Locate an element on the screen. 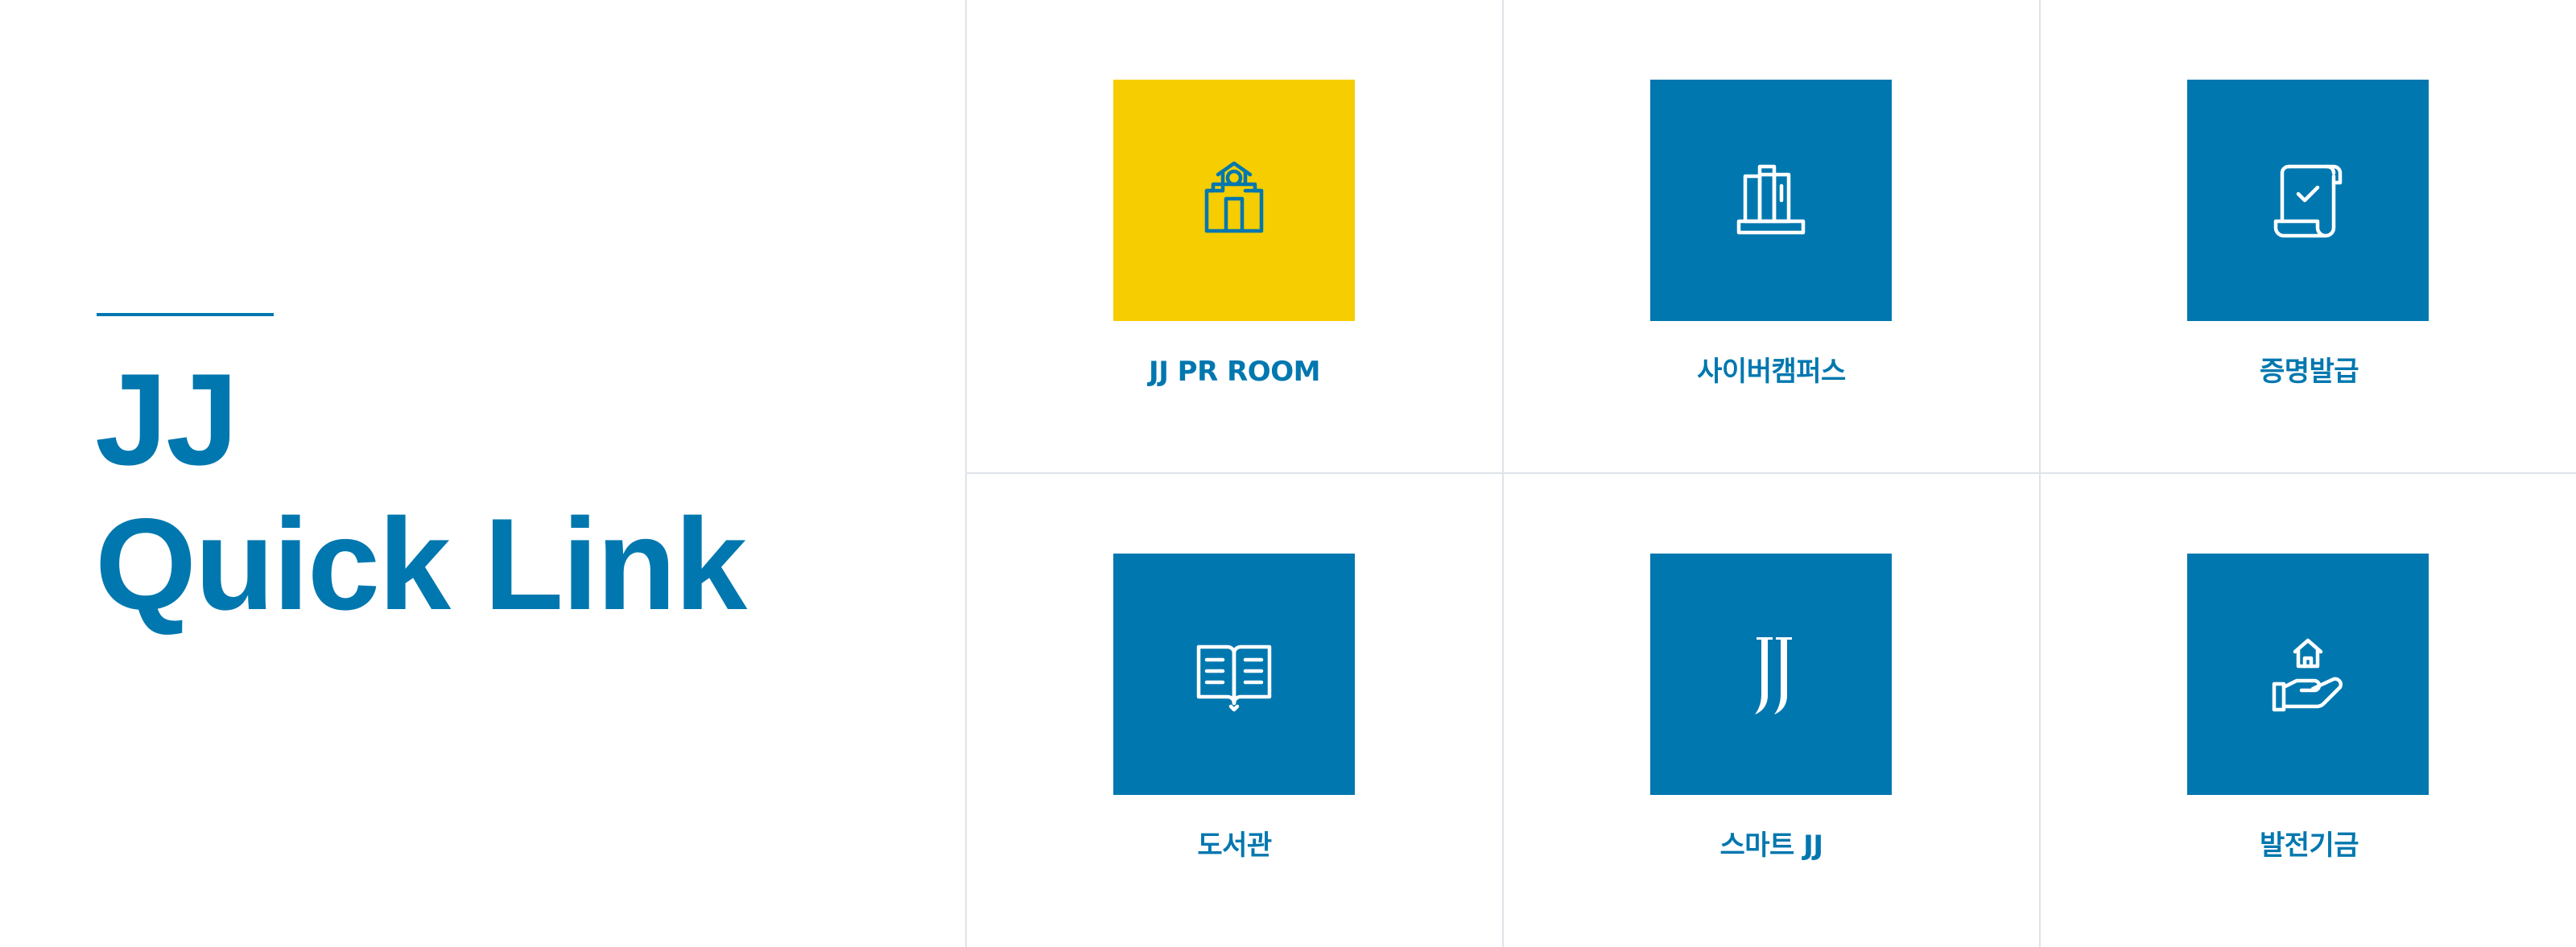  quick-link-pr-room: JJ PR ROOM is located at coordinates (1235, 237).